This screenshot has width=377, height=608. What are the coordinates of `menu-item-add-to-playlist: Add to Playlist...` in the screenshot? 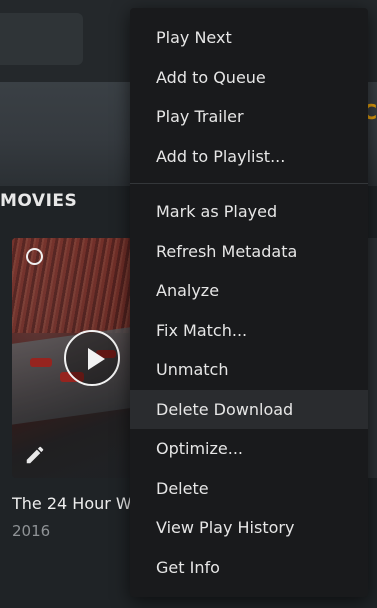 It's located at (249, 157).